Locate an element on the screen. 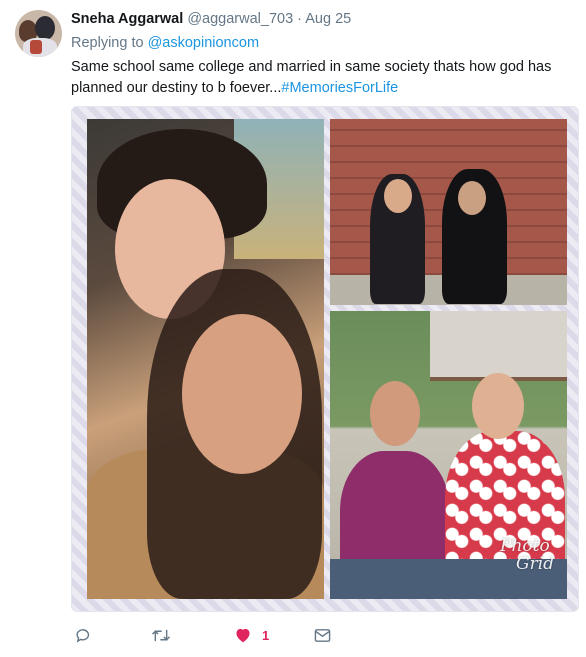  tweet-actions: 1 is located at coordinates (221, 635).